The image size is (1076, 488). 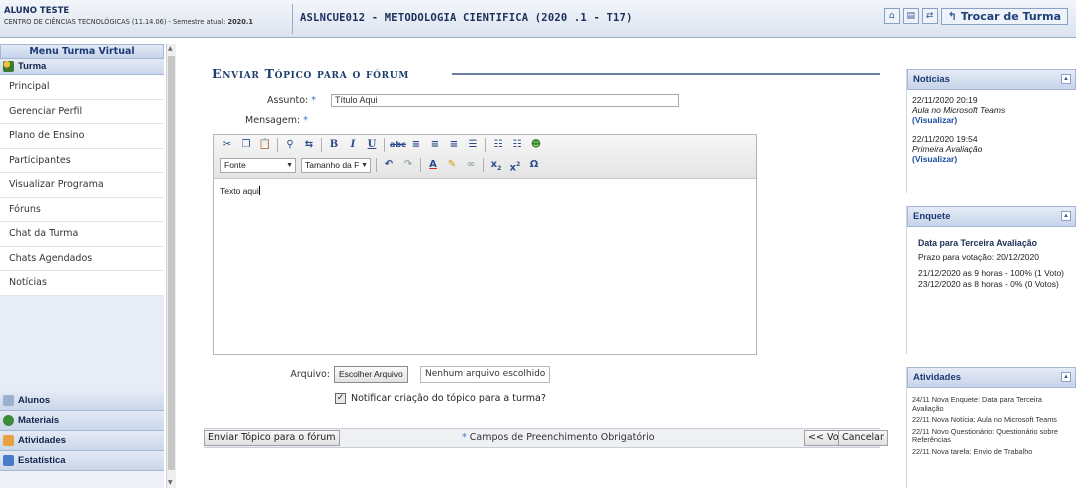 I want to click on align-justify-icon: ☰, so click(x=473, y=145).